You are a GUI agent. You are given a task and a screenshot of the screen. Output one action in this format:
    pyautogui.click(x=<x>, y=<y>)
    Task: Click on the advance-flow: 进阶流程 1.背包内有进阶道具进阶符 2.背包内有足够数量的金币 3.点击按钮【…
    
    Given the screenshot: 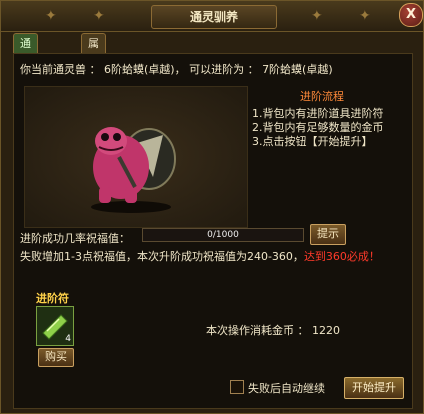 What is the action you would take?
    pyautogui.click(x=332, y=118)
    